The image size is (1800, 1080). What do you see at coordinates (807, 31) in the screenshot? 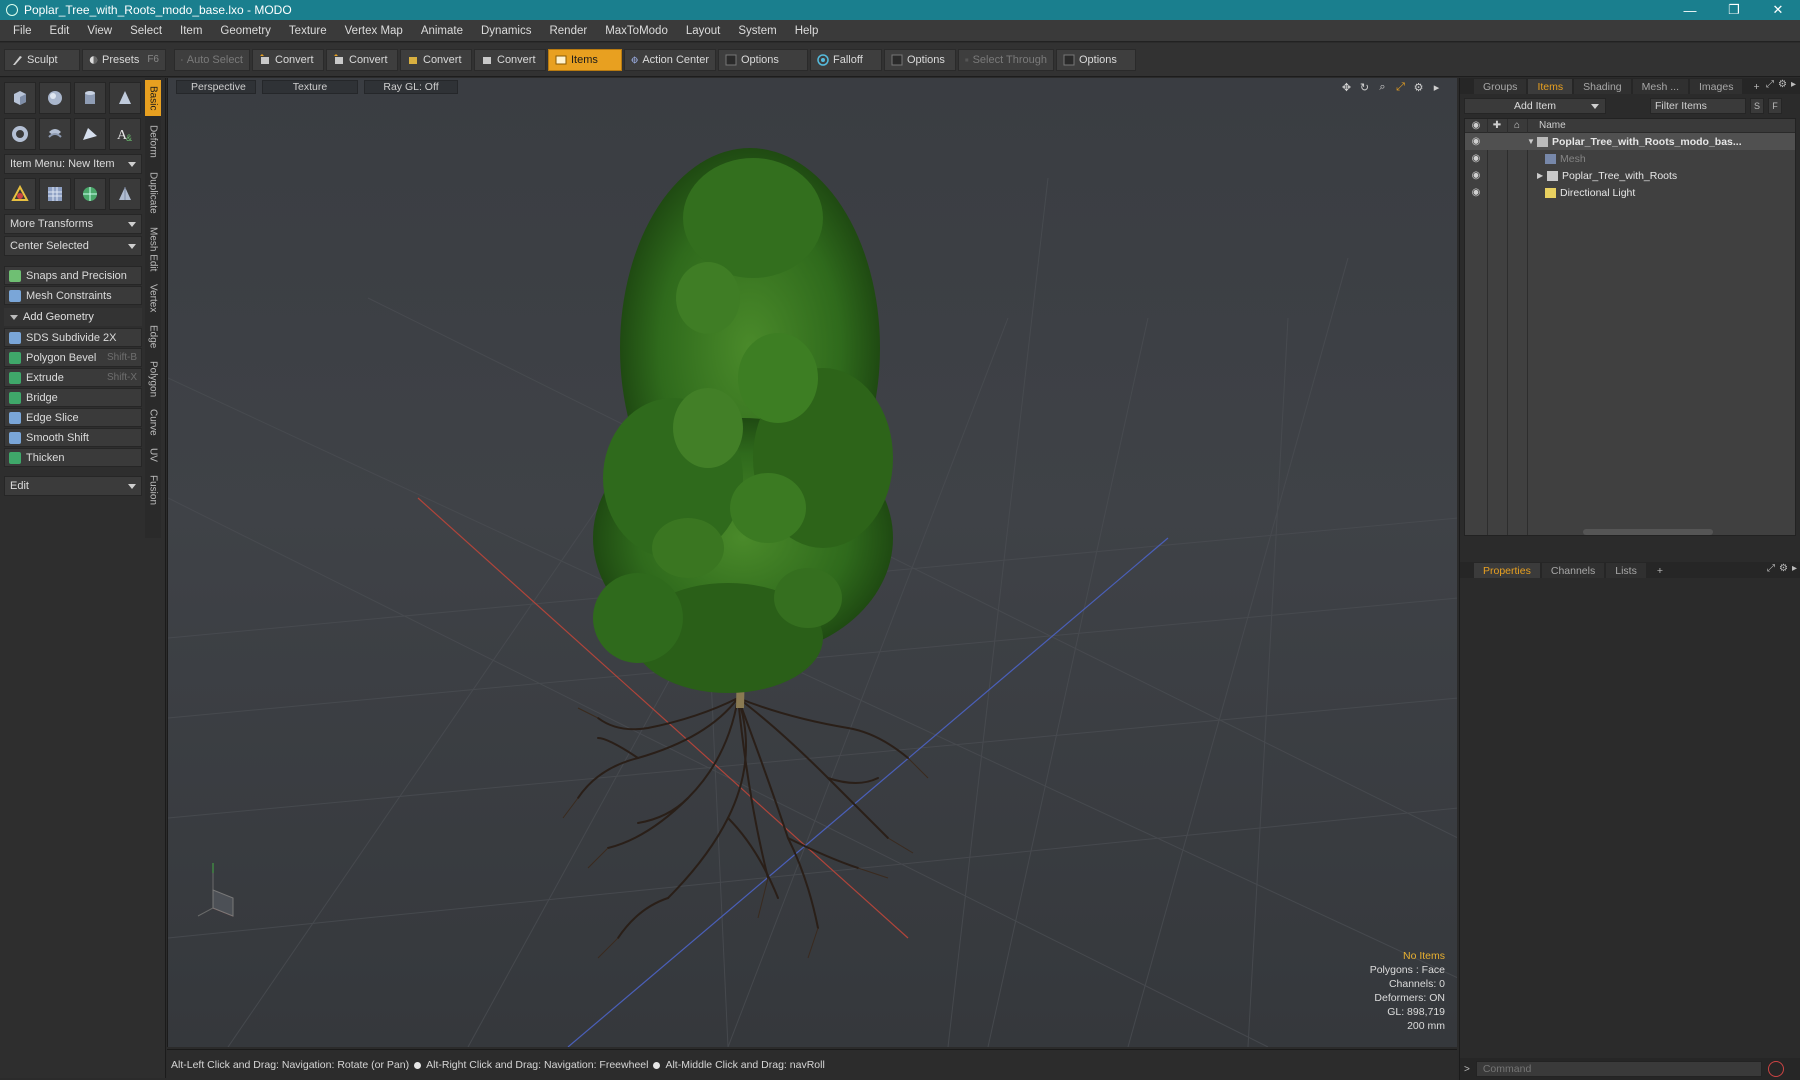
I see `menu-help: Help` at bounding box center [807, 31].